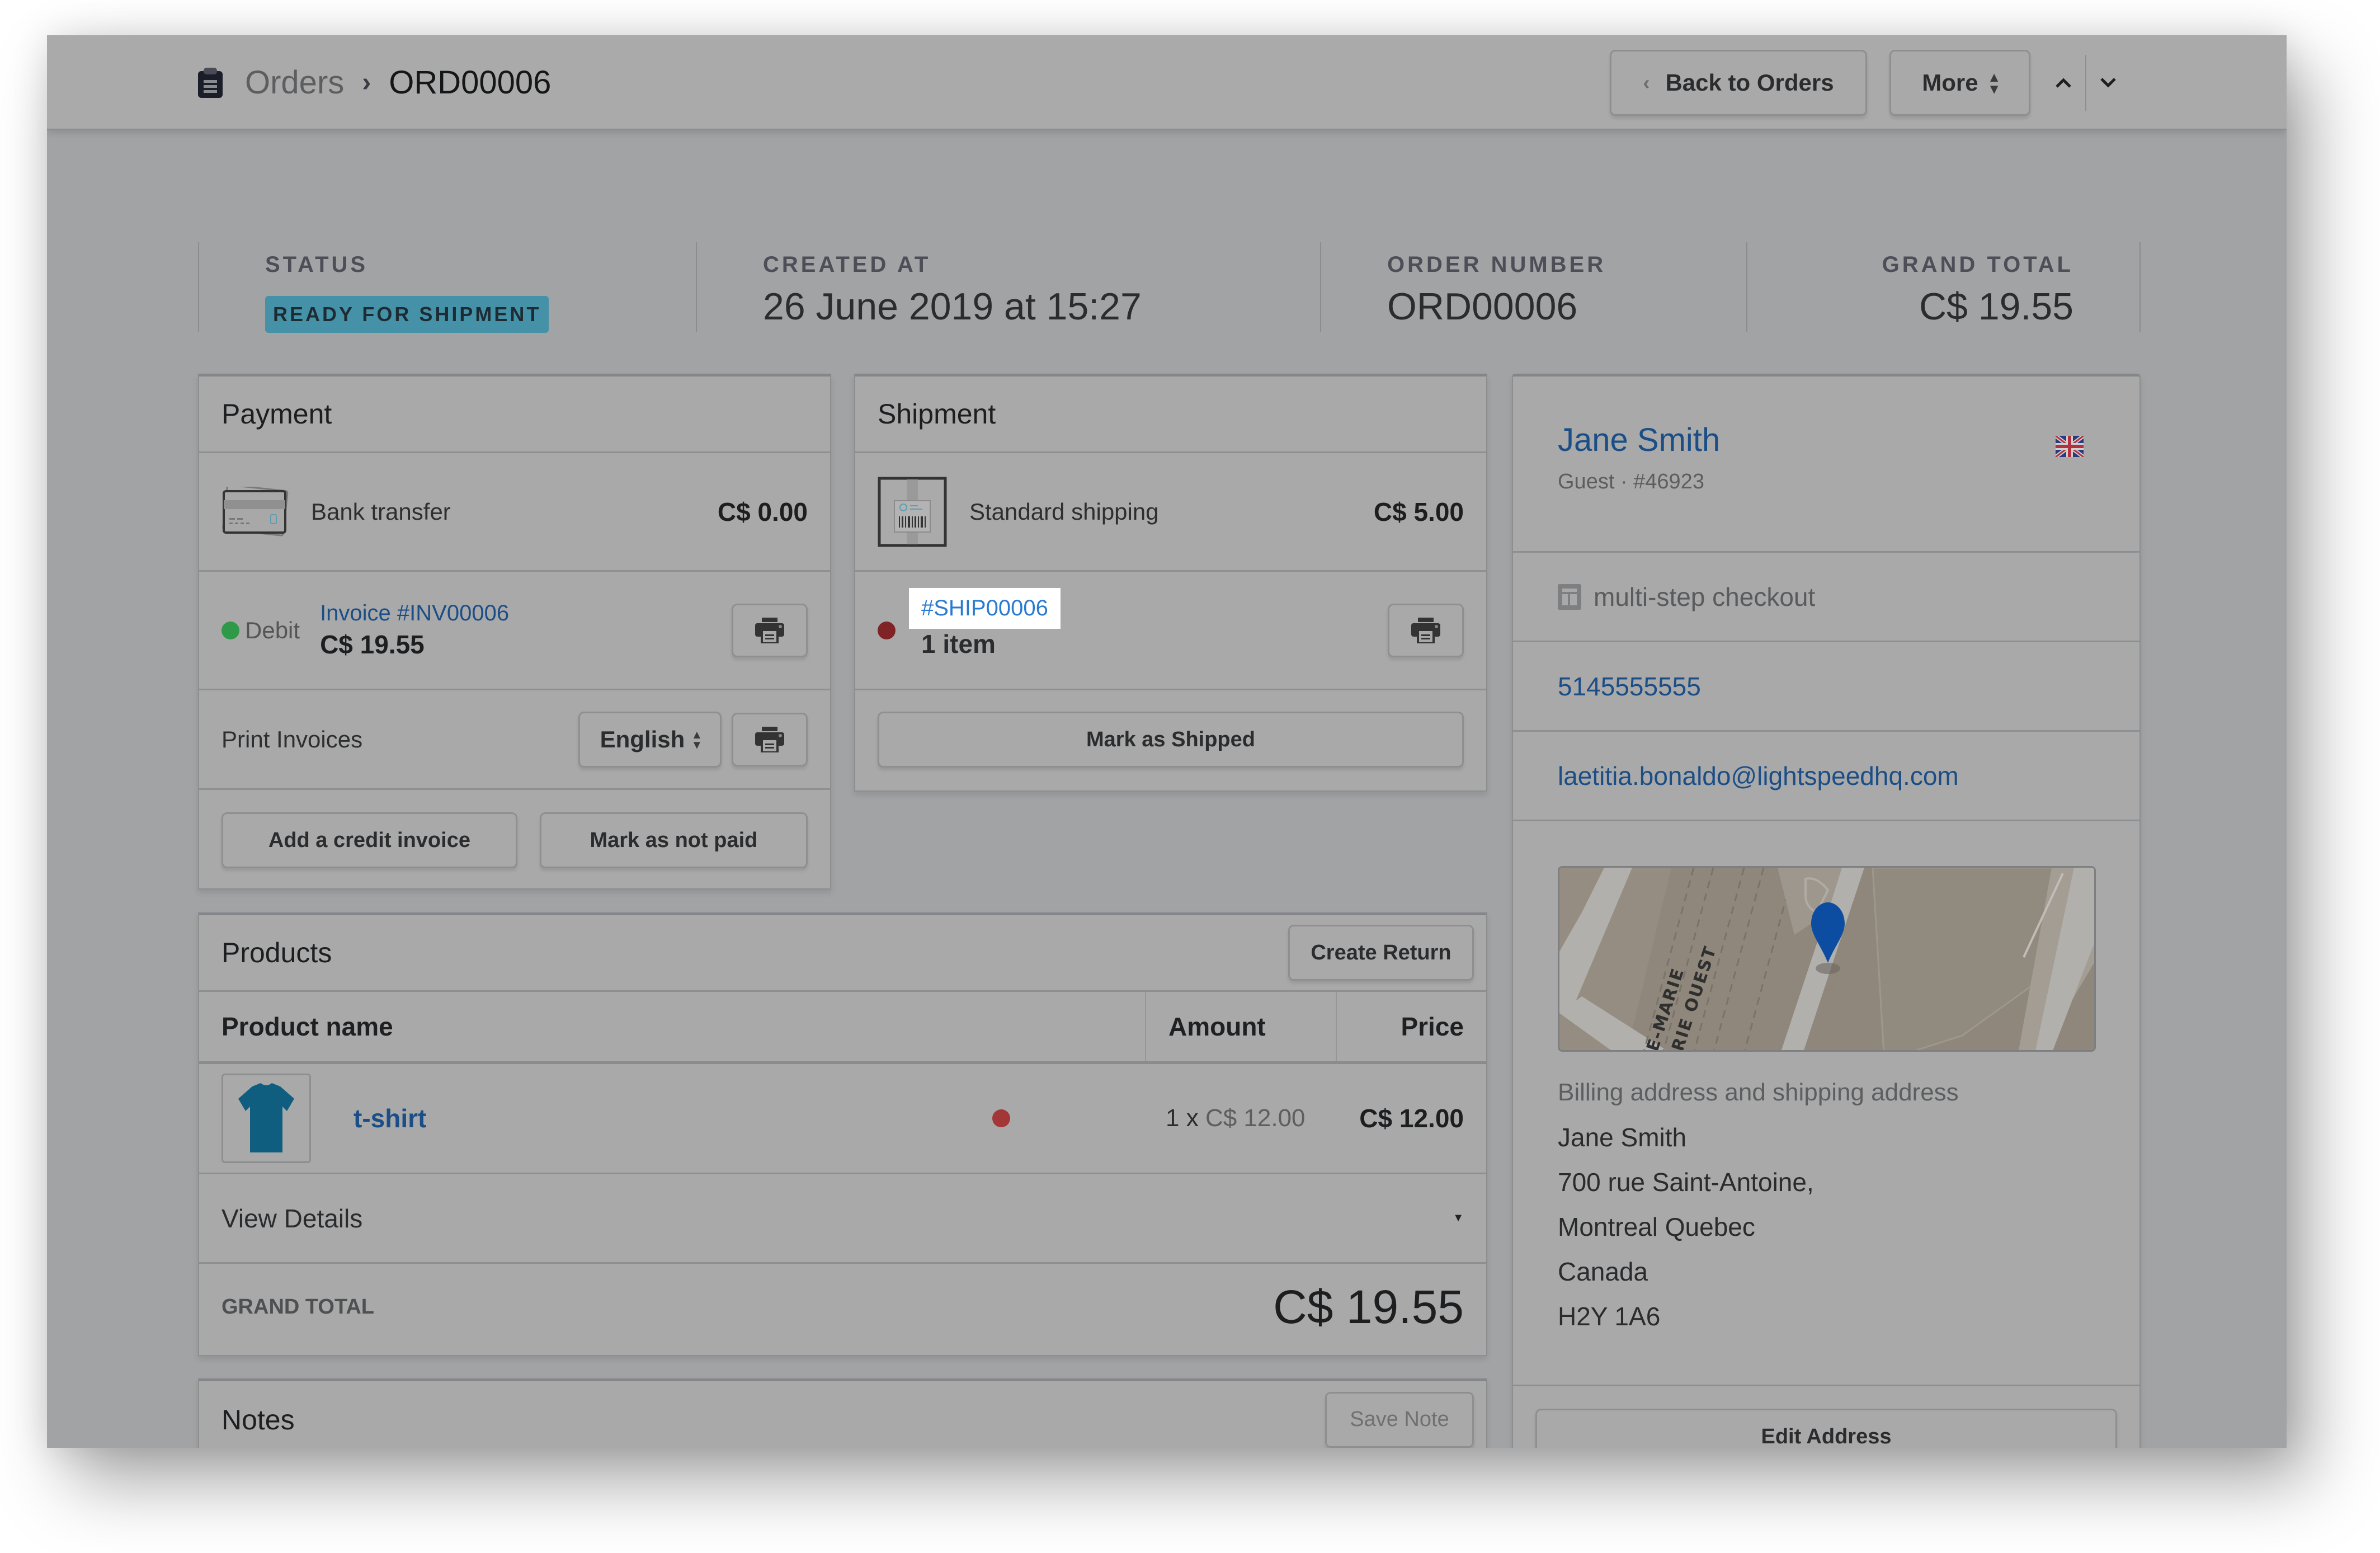 Image resolution: width=2380 pixels, height=1553 pixels. Describe the element at coordinates (1399, 1420) in the screenshot. I see `save-note-button: Save Note` at that location.